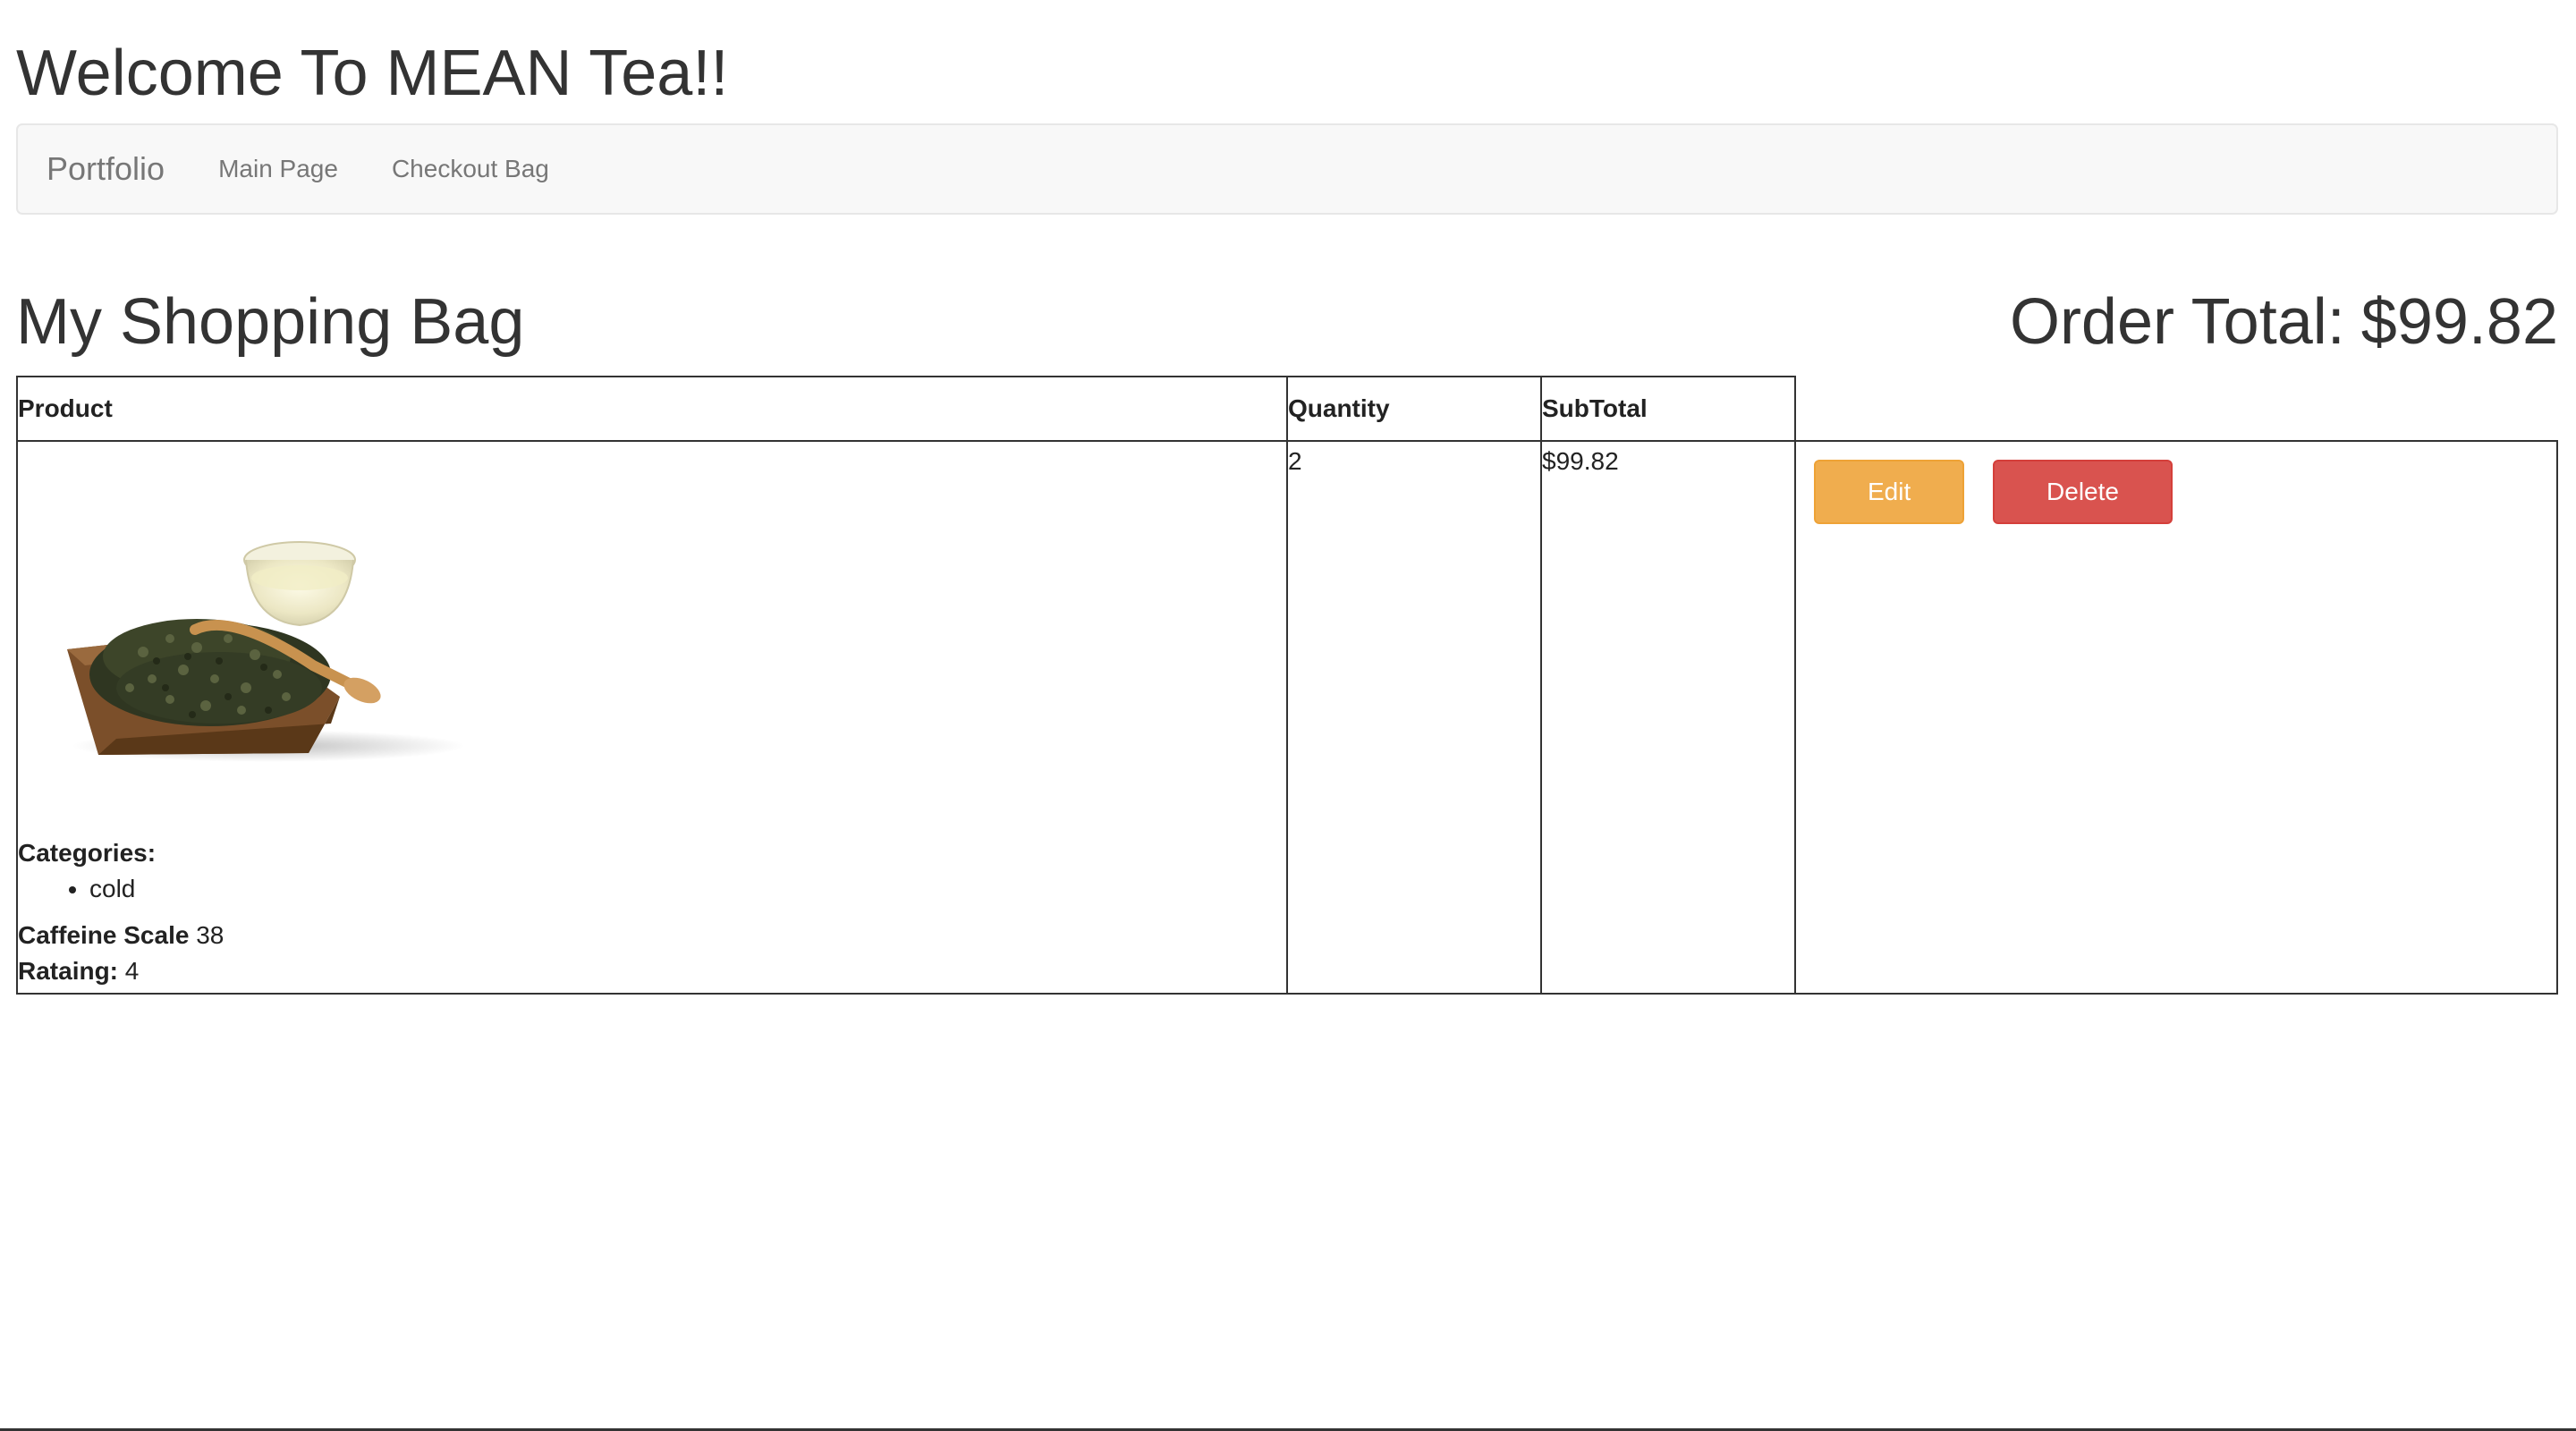  I want to click on order-total: Order Total: $99.82, so click(2284, 322).